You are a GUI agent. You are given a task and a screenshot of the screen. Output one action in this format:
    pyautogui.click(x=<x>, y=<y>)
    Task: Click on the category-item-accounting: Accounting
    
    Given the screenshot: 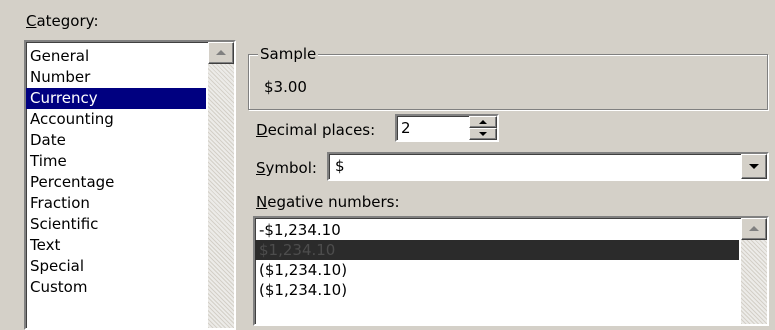 What is the action you would take?
    pyautogui.click(x=116, y=119)
    